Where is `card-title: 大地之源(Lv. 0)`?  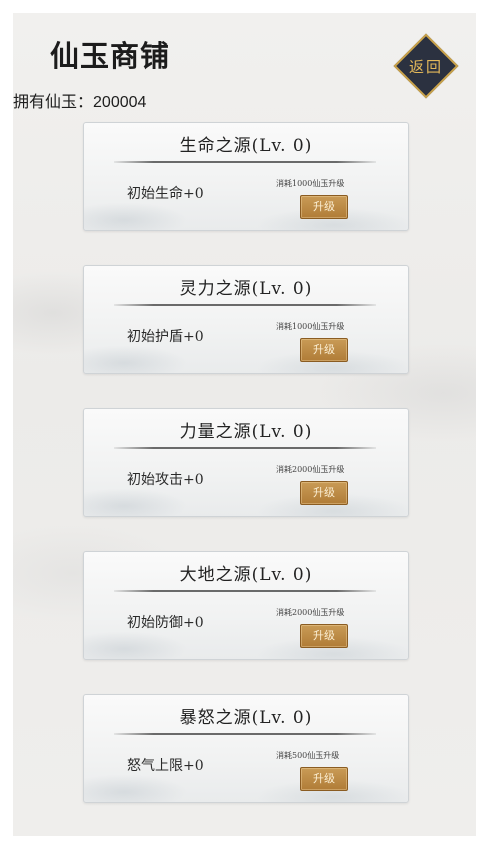 card-title: 大地之源(Lv. 0) is located at coordinates (246, 575).